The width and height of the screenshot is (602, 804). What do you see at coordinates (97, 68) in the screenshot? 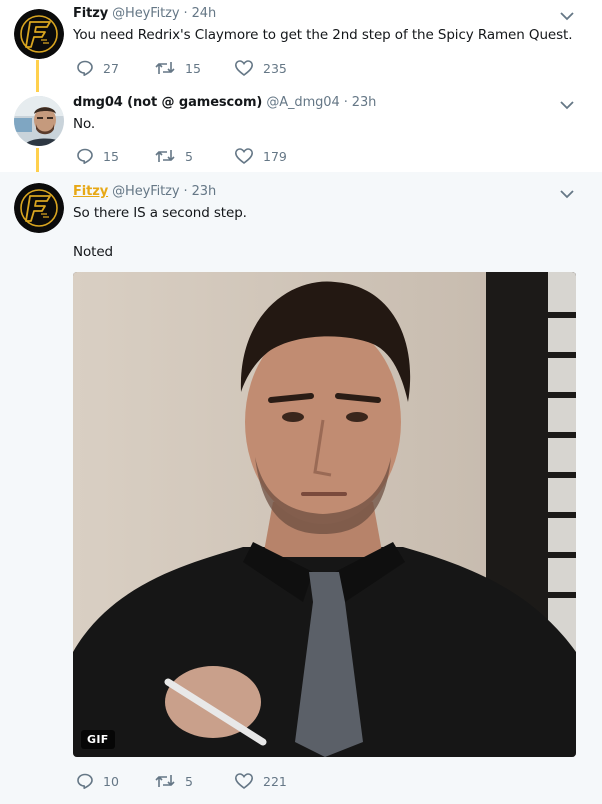
I see `reply-button: 27` at bounding box center [97, 68].